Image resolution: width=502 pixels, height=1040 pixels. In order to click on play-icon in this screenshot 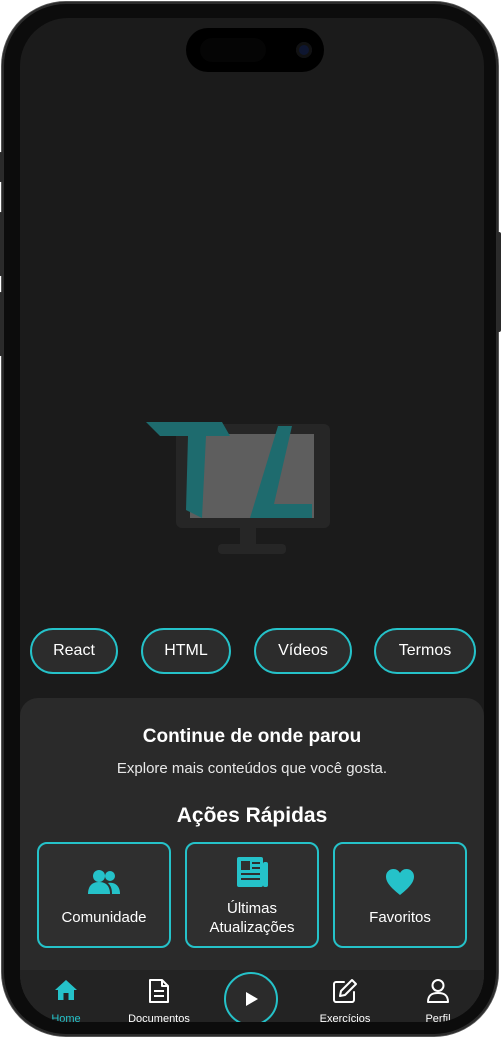, I will do `click(251, 999)`.